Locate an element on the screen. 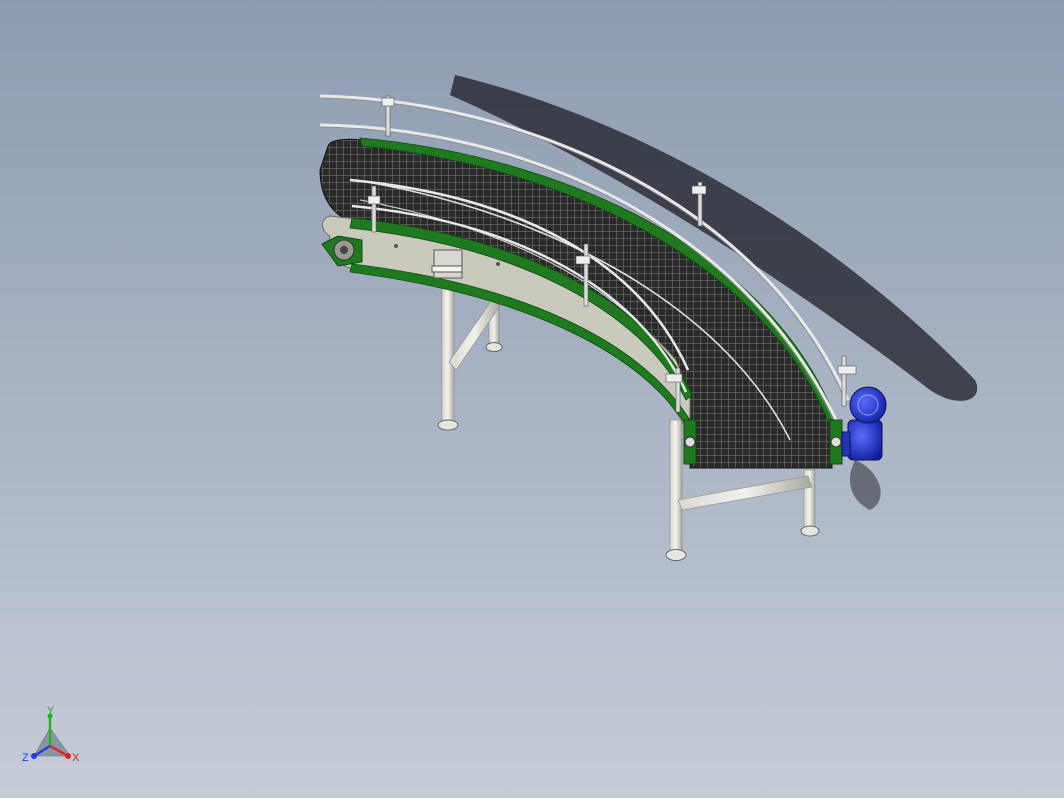  motor-flange is located at coordinates (846, 444).